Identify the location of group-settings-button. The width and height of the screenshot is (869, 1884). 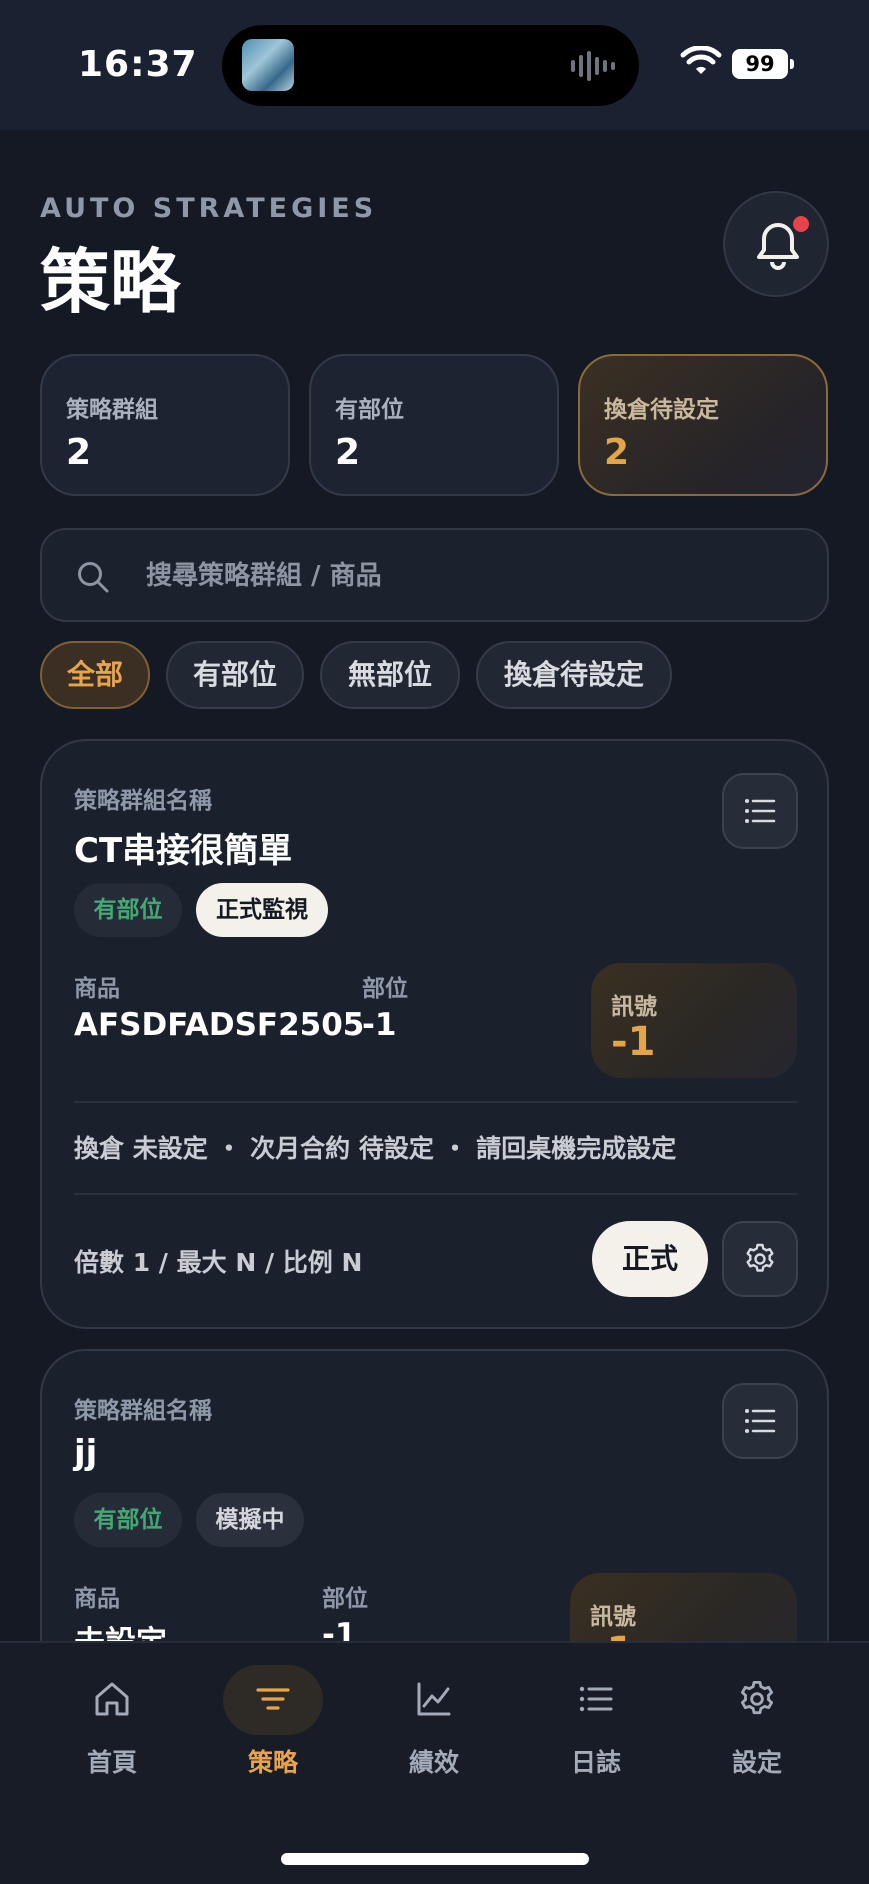
(760, 1259).